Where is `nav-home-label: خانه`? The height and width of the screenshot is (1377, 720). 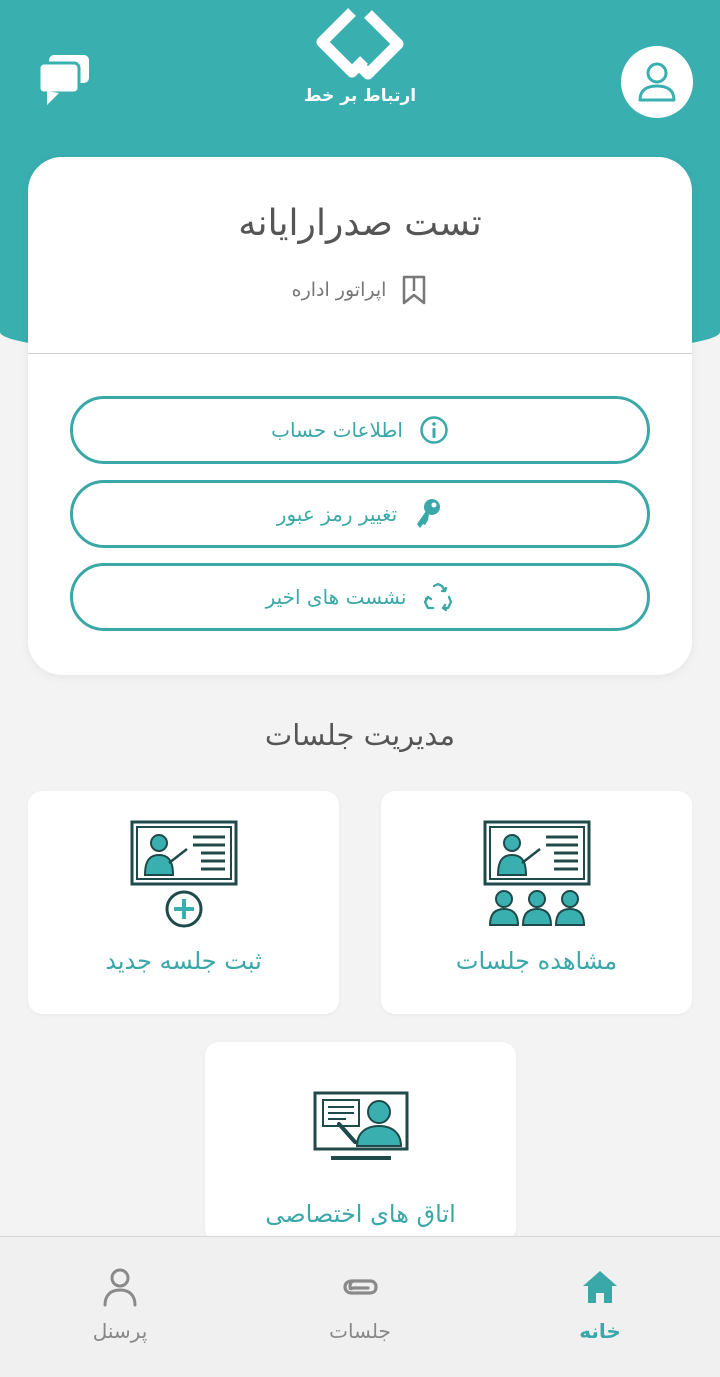 nav-home-label: خانه is located at coordinates (600, 1331).